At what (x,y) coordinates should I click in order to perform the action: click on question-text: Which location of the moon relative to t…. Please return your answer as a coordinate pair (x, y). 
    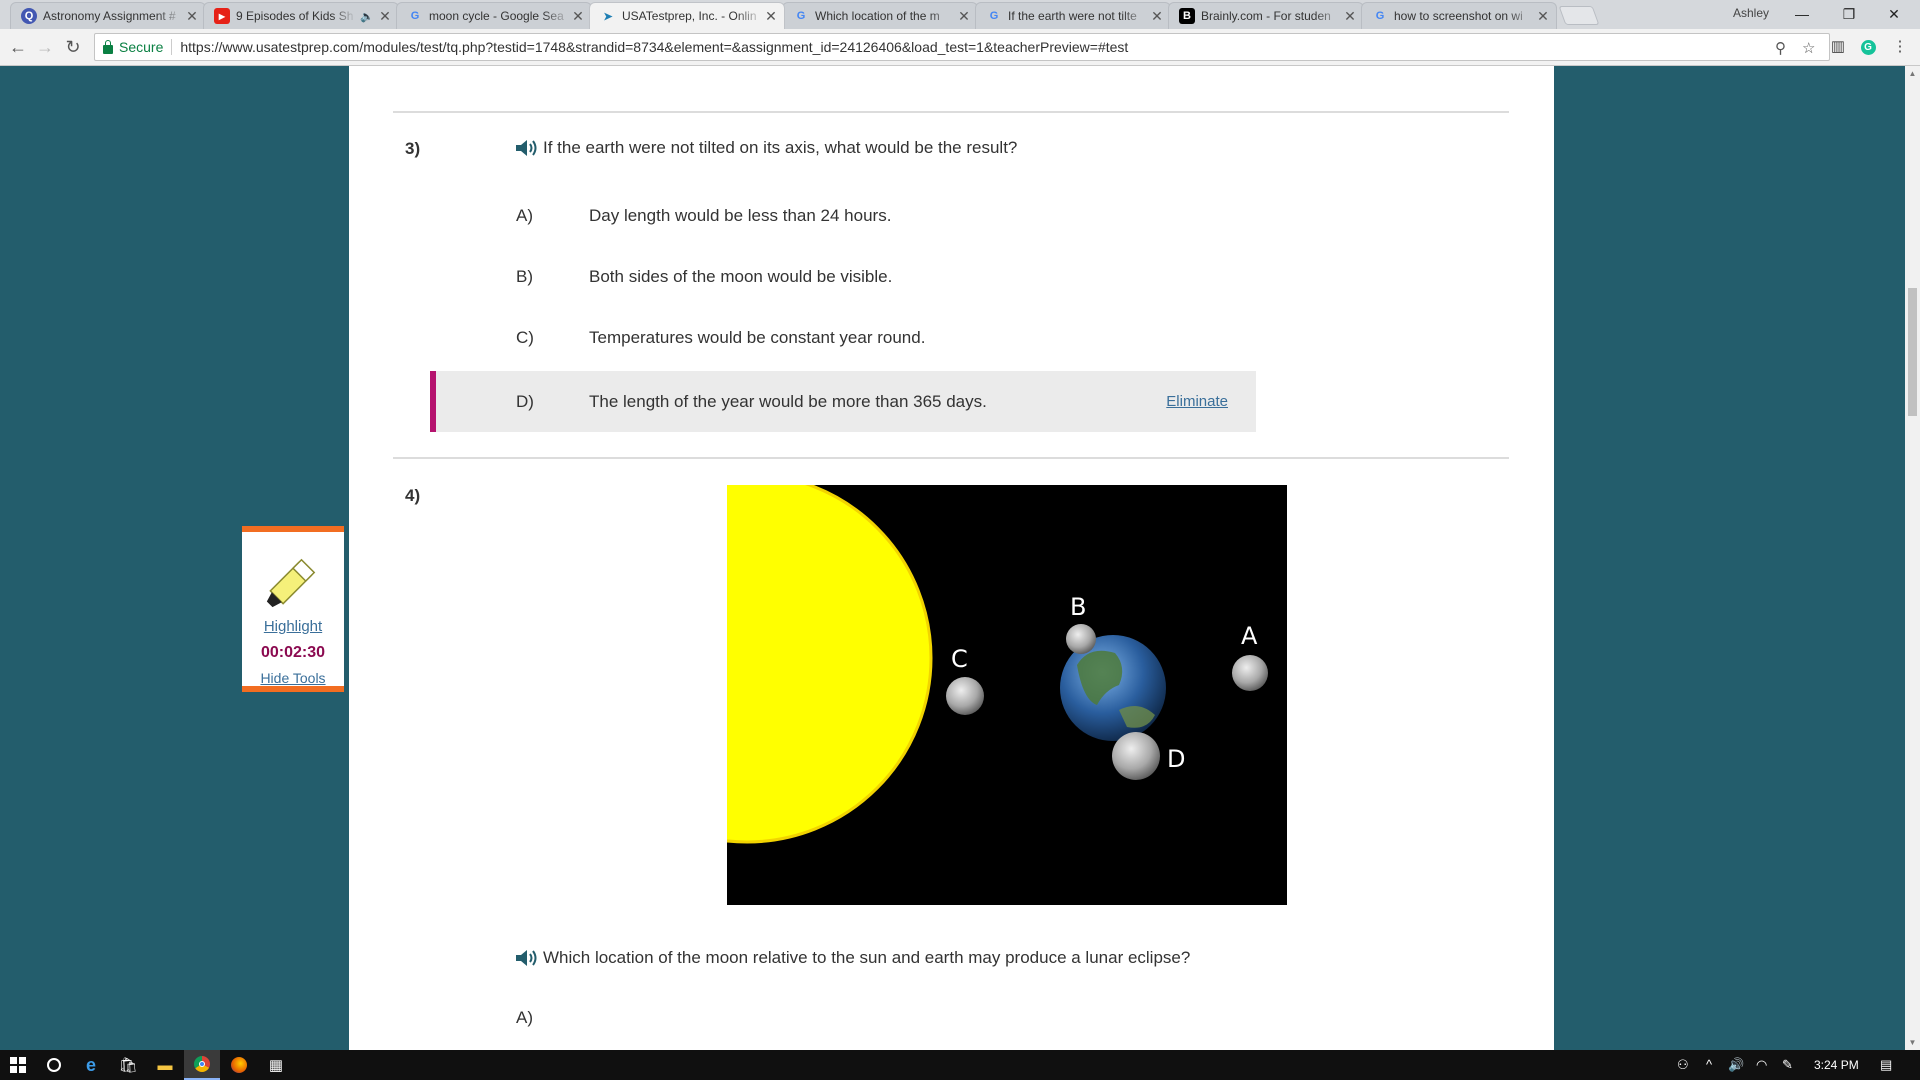
    Looking at the image, I should click on (852, 958).